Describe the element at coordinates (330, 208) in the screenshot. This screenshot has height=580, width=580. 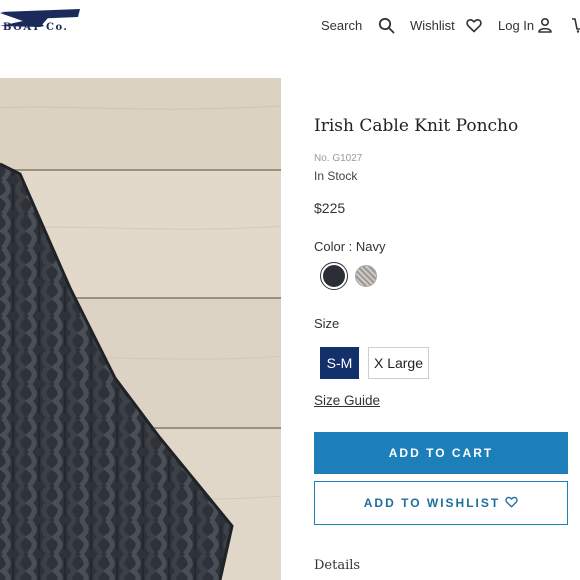
I see `product-price: $225` at that location.